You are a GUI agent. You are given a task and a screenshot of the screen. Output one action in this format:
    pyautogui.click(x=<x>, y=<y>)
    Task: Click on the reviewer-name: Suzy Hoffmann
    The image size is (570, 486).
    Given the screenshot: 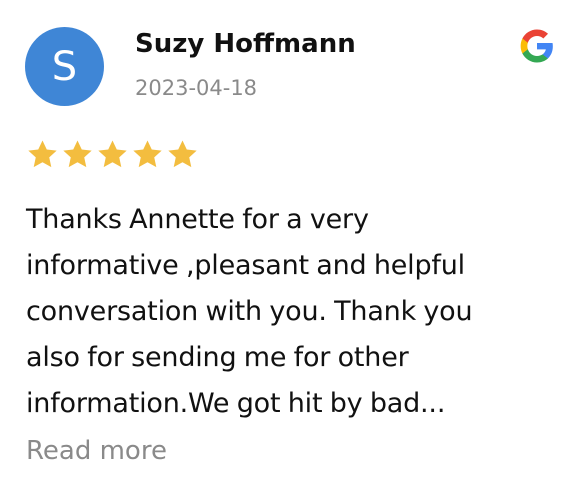 What is the action you would take?
    pyautogui.click(x=245, y=44)
    